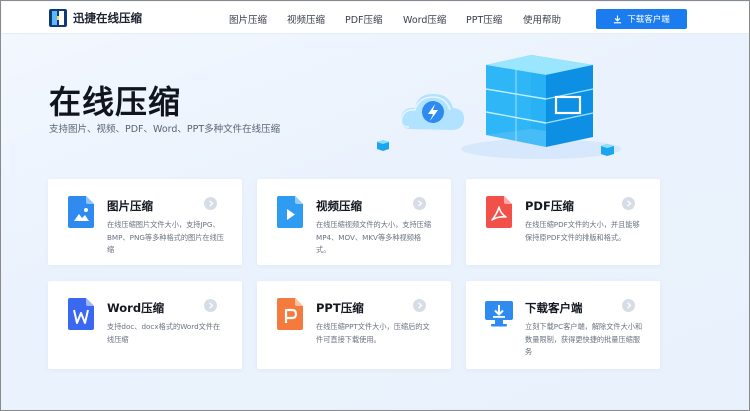  Describe the element at coordinates (130, 206) in the screenshot. I see `card-title: 图片压缩` at that location.